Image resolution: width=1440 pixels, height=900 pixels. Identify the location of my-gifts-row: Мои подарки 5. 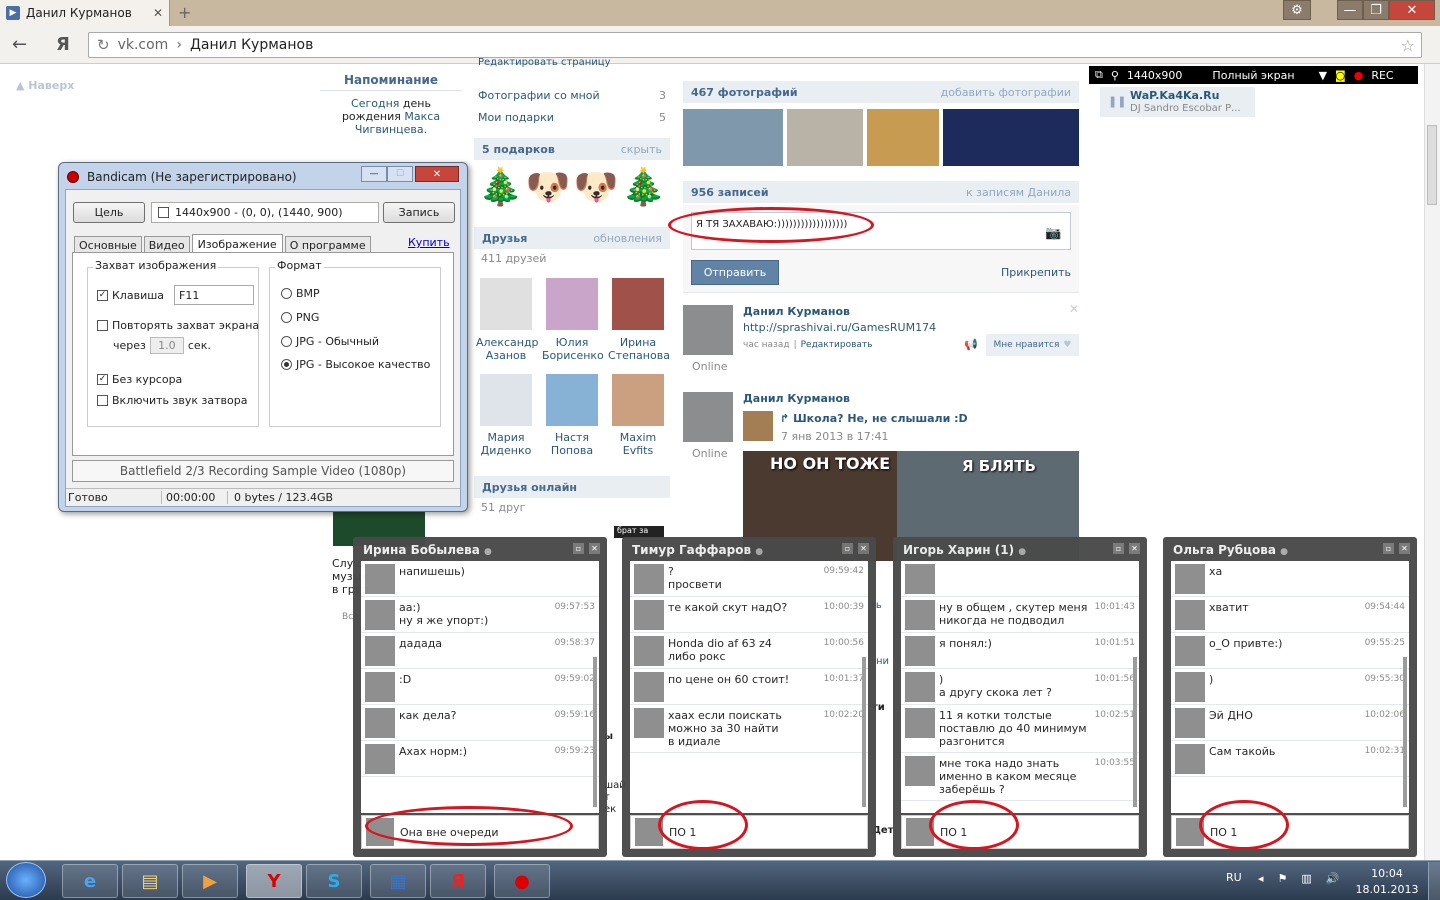
(572, 117).